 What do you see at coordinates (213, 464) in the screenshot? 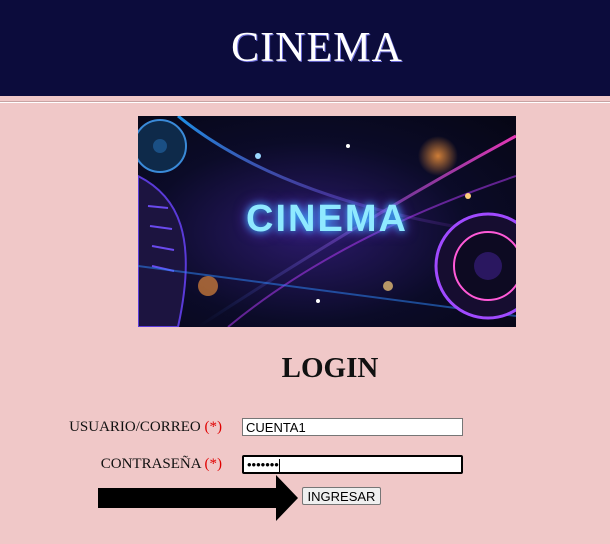
I see `password-required-mark: (*)` at bounding box center [213, 464].